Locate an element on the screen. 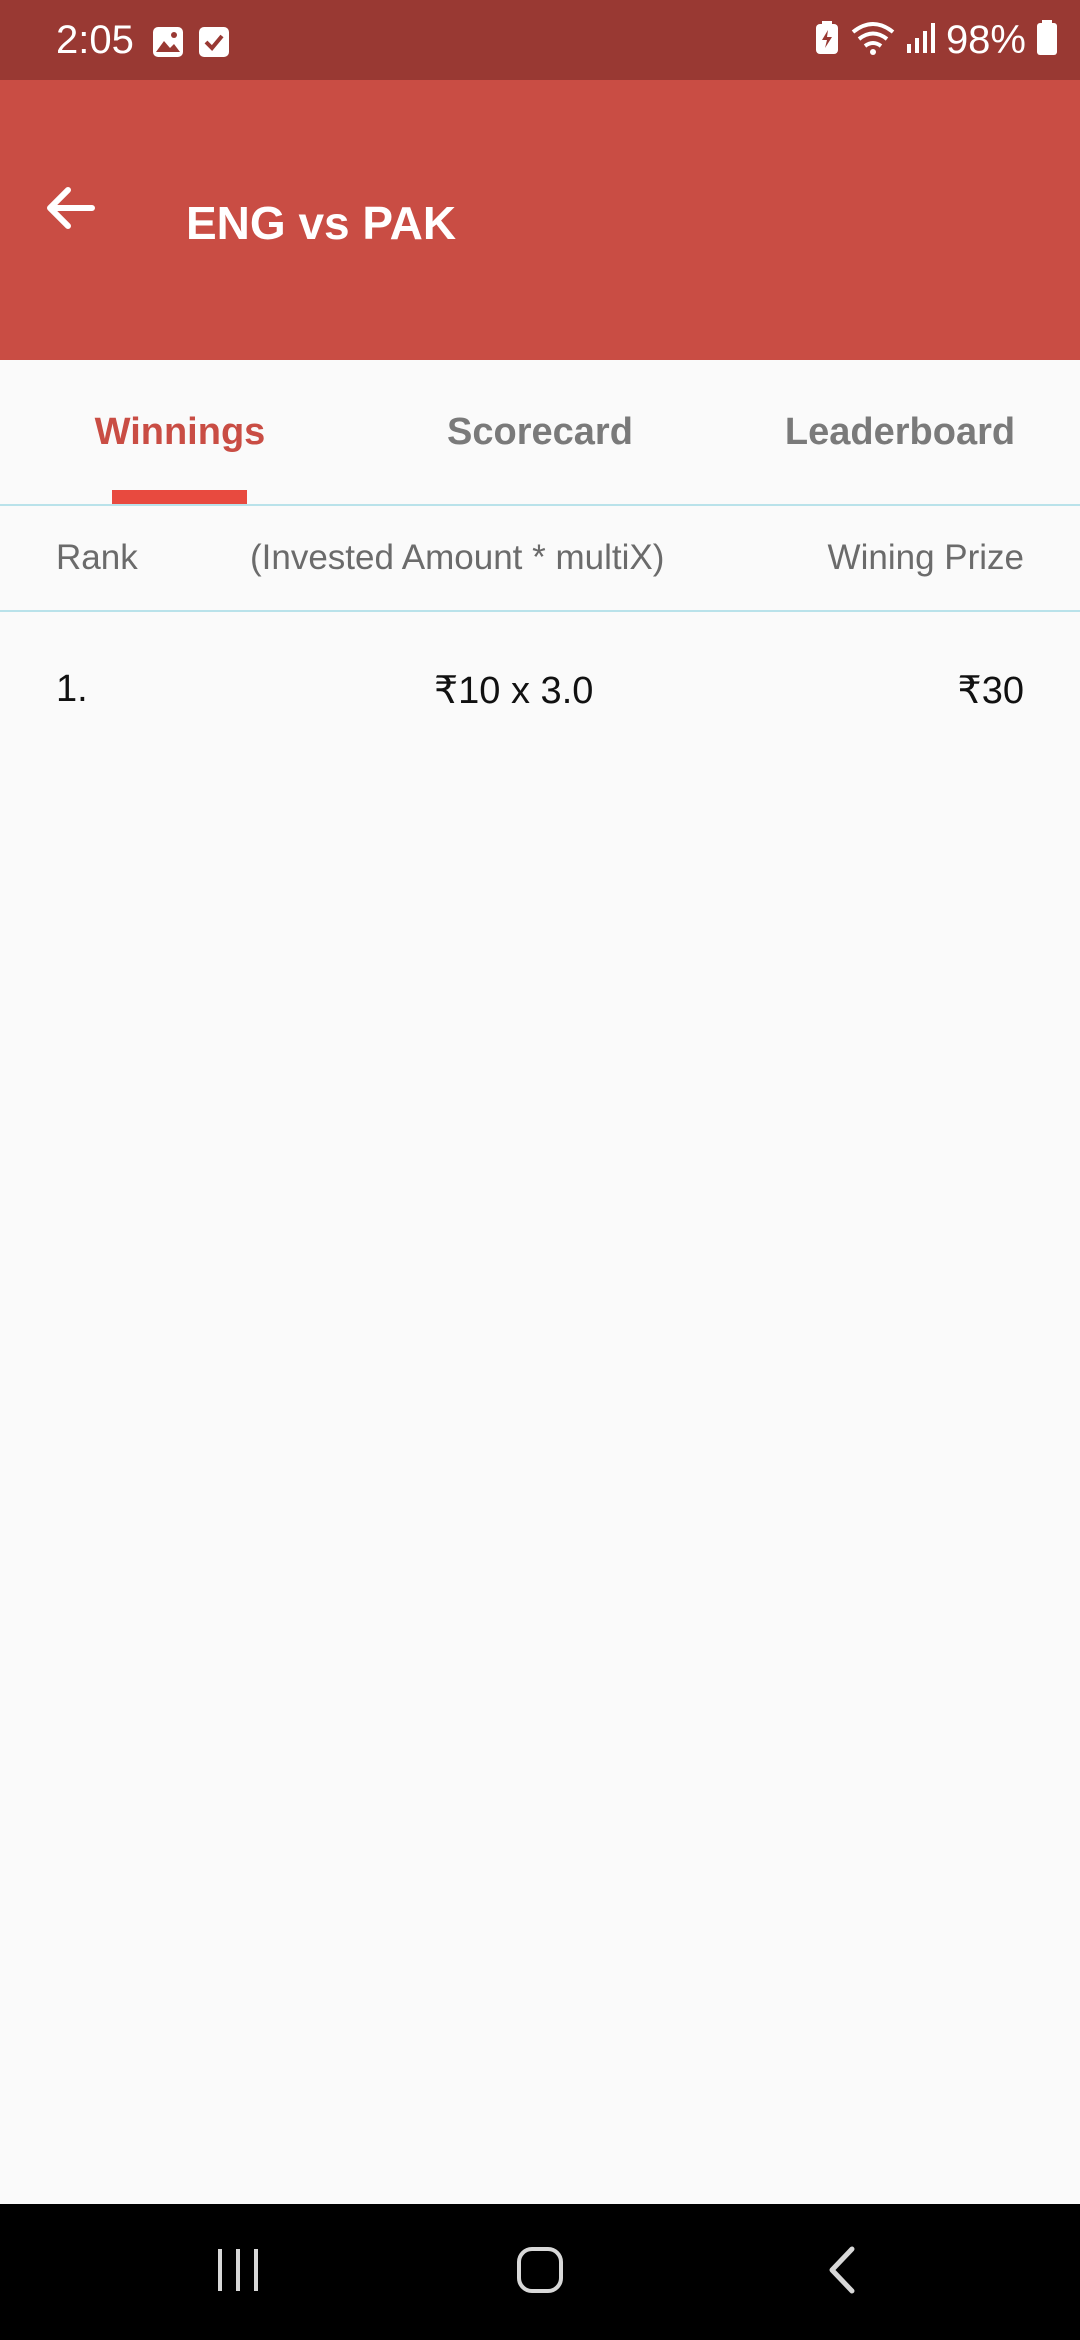  system-nav-bar is located at coordinates (540, 2272).